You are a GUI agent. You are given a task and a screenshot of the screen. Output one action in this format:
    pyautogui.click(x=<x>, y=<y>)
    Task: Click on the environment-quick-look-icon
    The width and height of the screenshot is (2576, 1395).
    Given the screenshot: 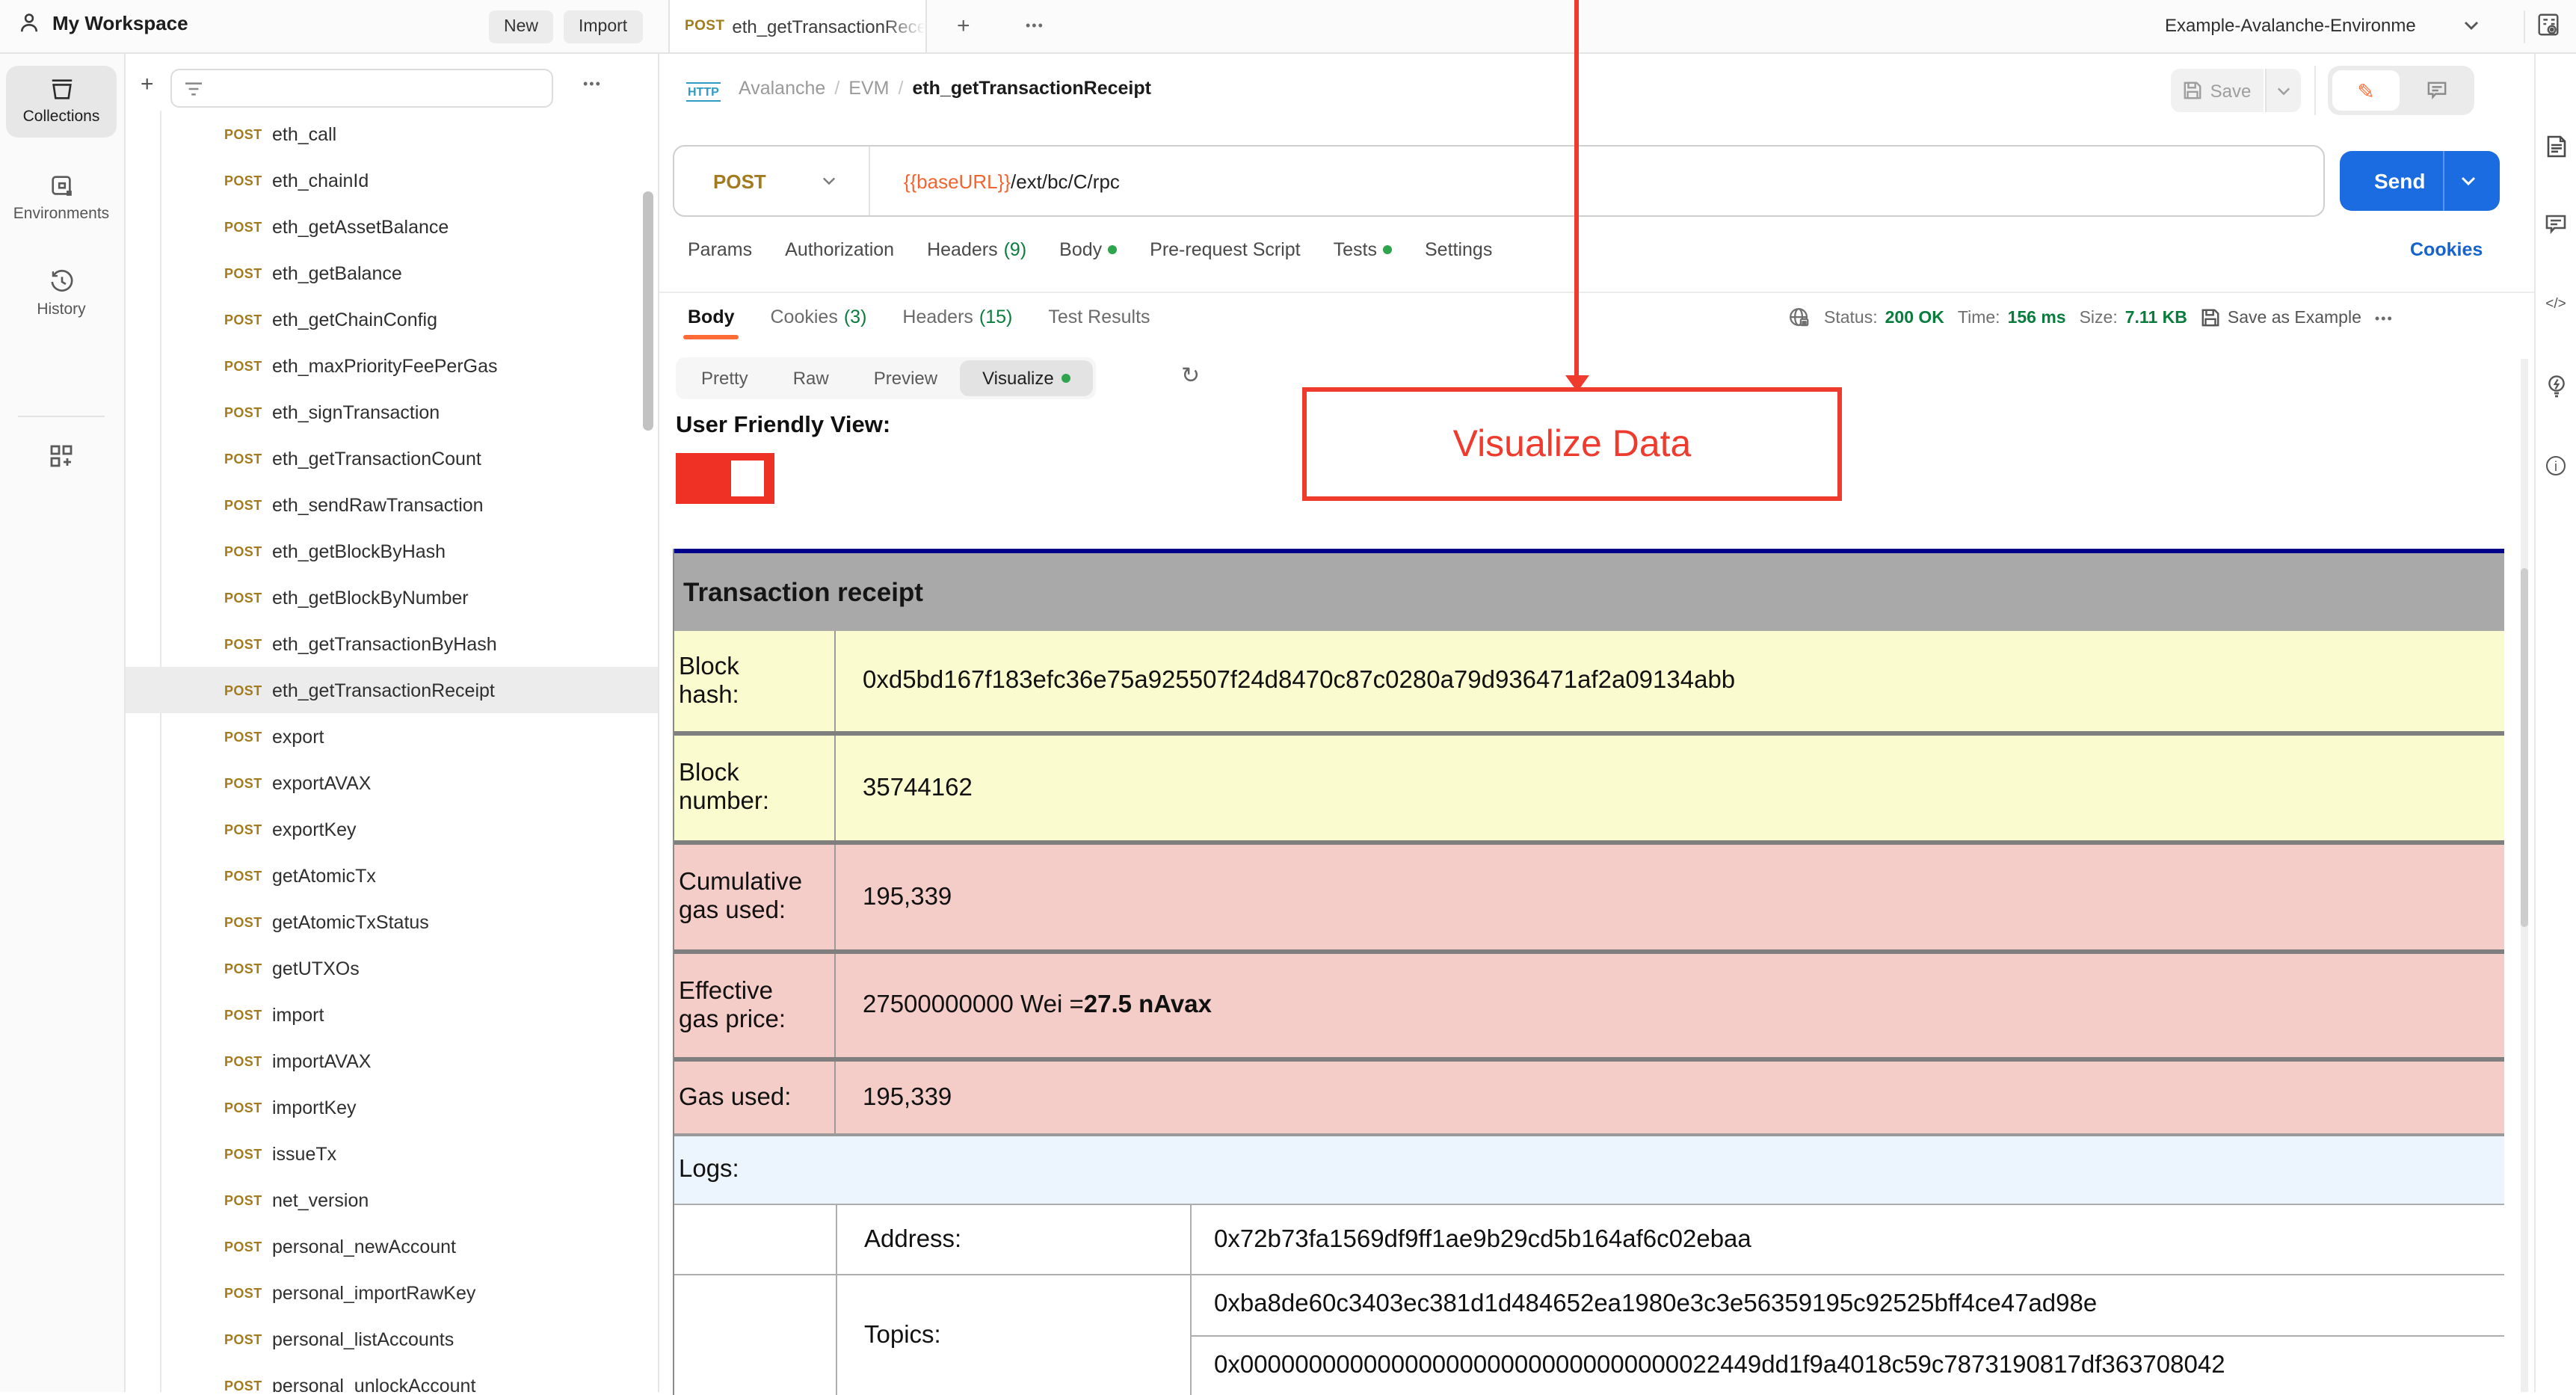 What is the action you would take?
    pyautogui.click(x=2548, y=24)
    